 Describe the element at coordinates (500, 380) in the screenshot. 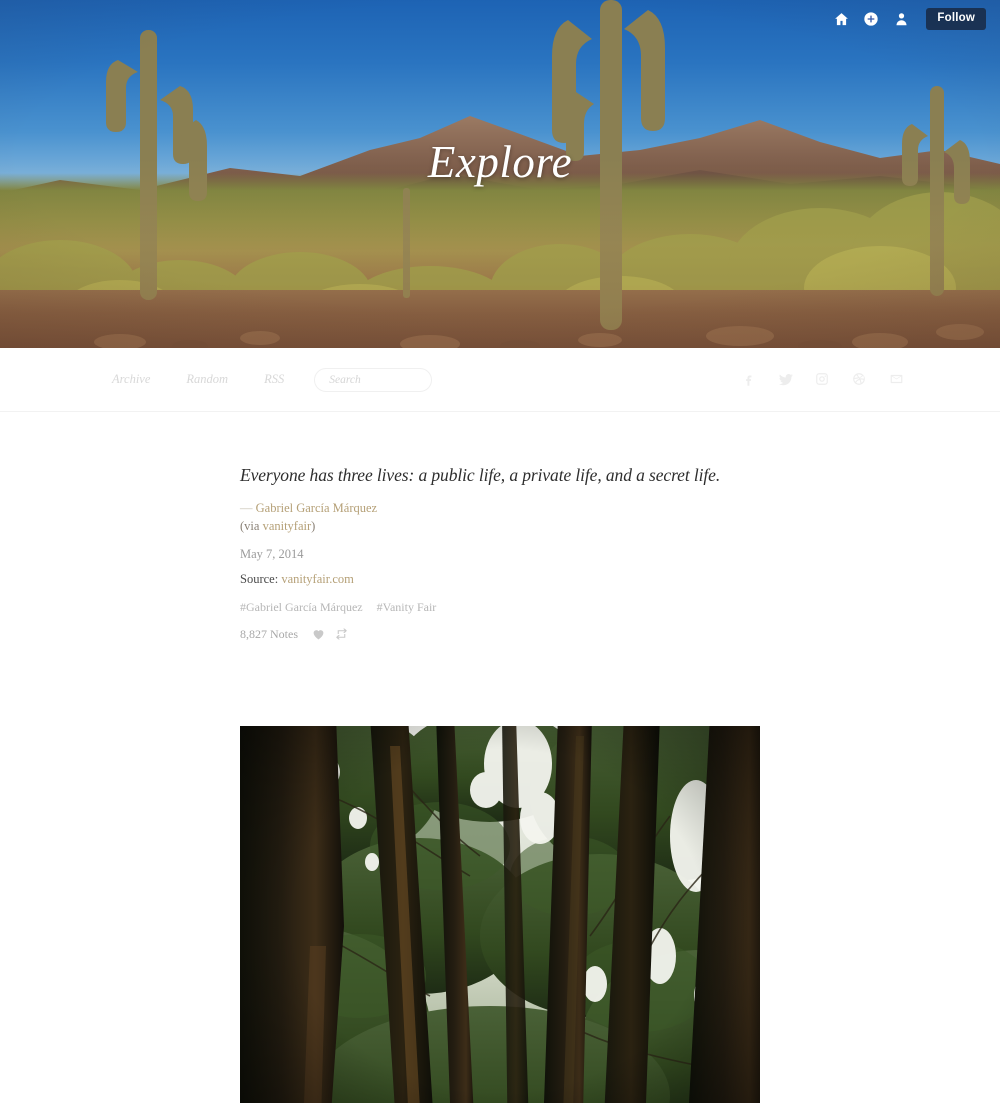

I see `site-navbar: Archive Random RSS` at that location.